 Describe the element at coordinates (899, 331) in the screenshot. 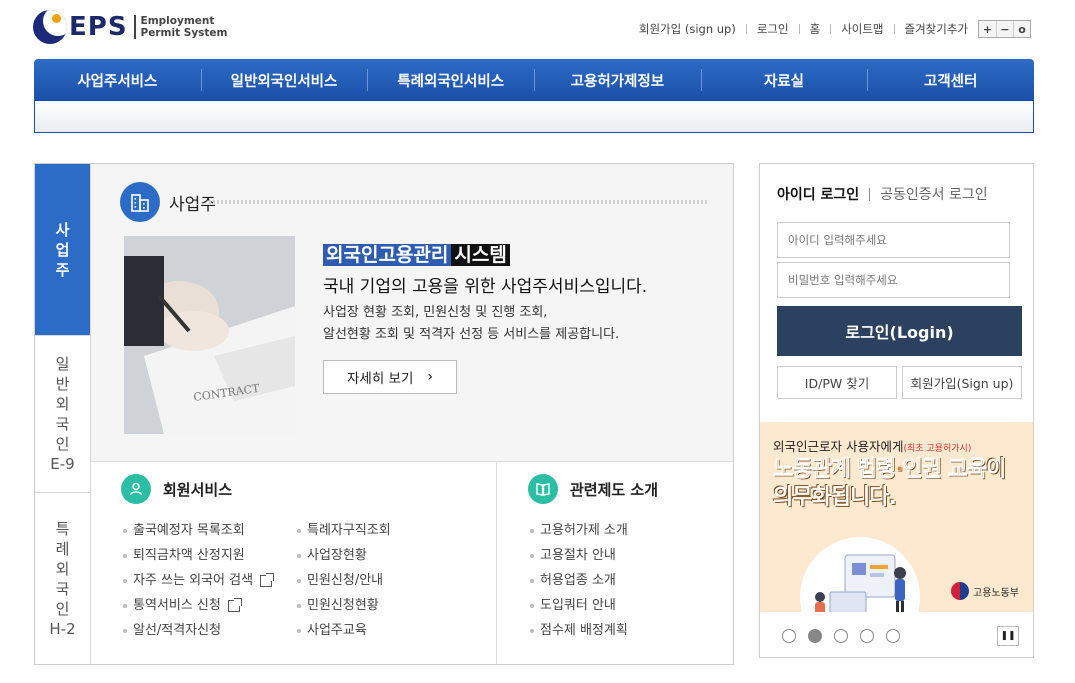

I see `login-button: 로그인(Login)` at that location.